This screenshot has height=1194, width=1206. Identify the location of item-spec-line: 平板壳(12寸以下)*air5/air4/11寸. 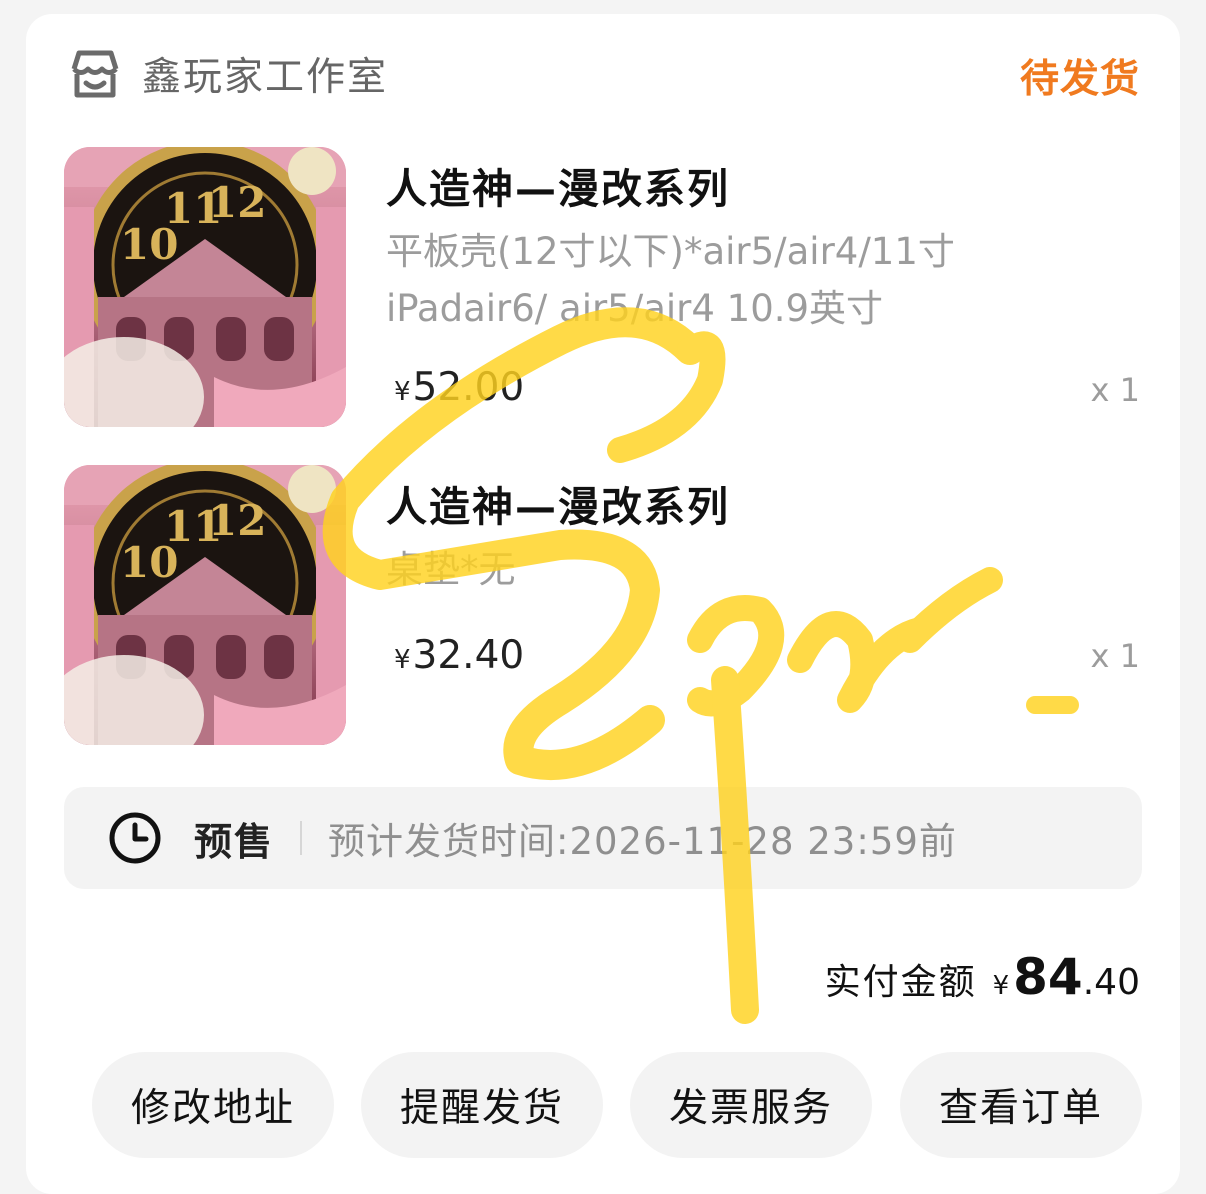
(670, 251).